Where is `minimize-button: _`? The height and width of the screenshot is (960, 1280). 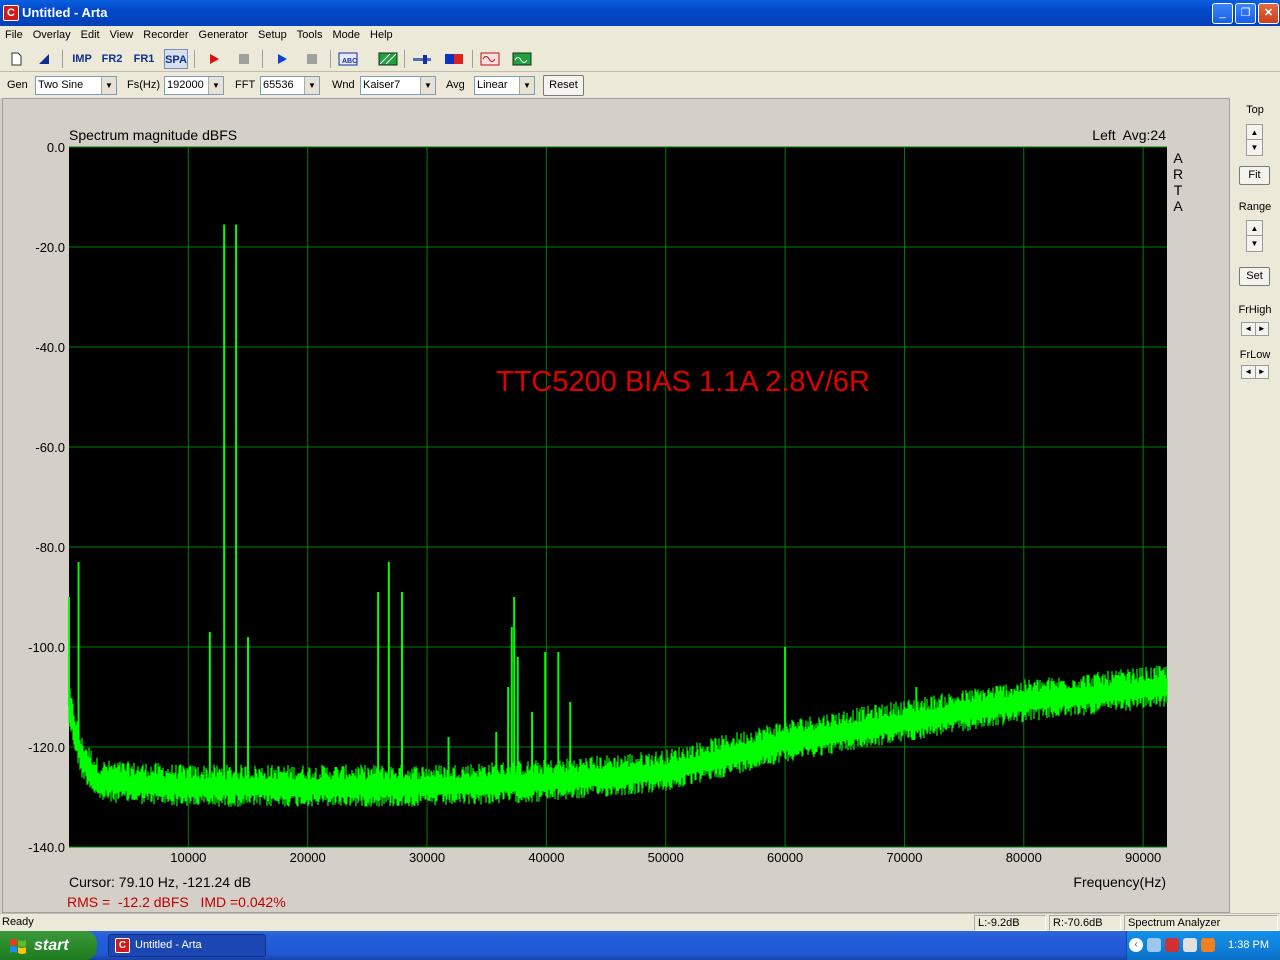 minimize-button: _ is located at coordinates (1222, 13).